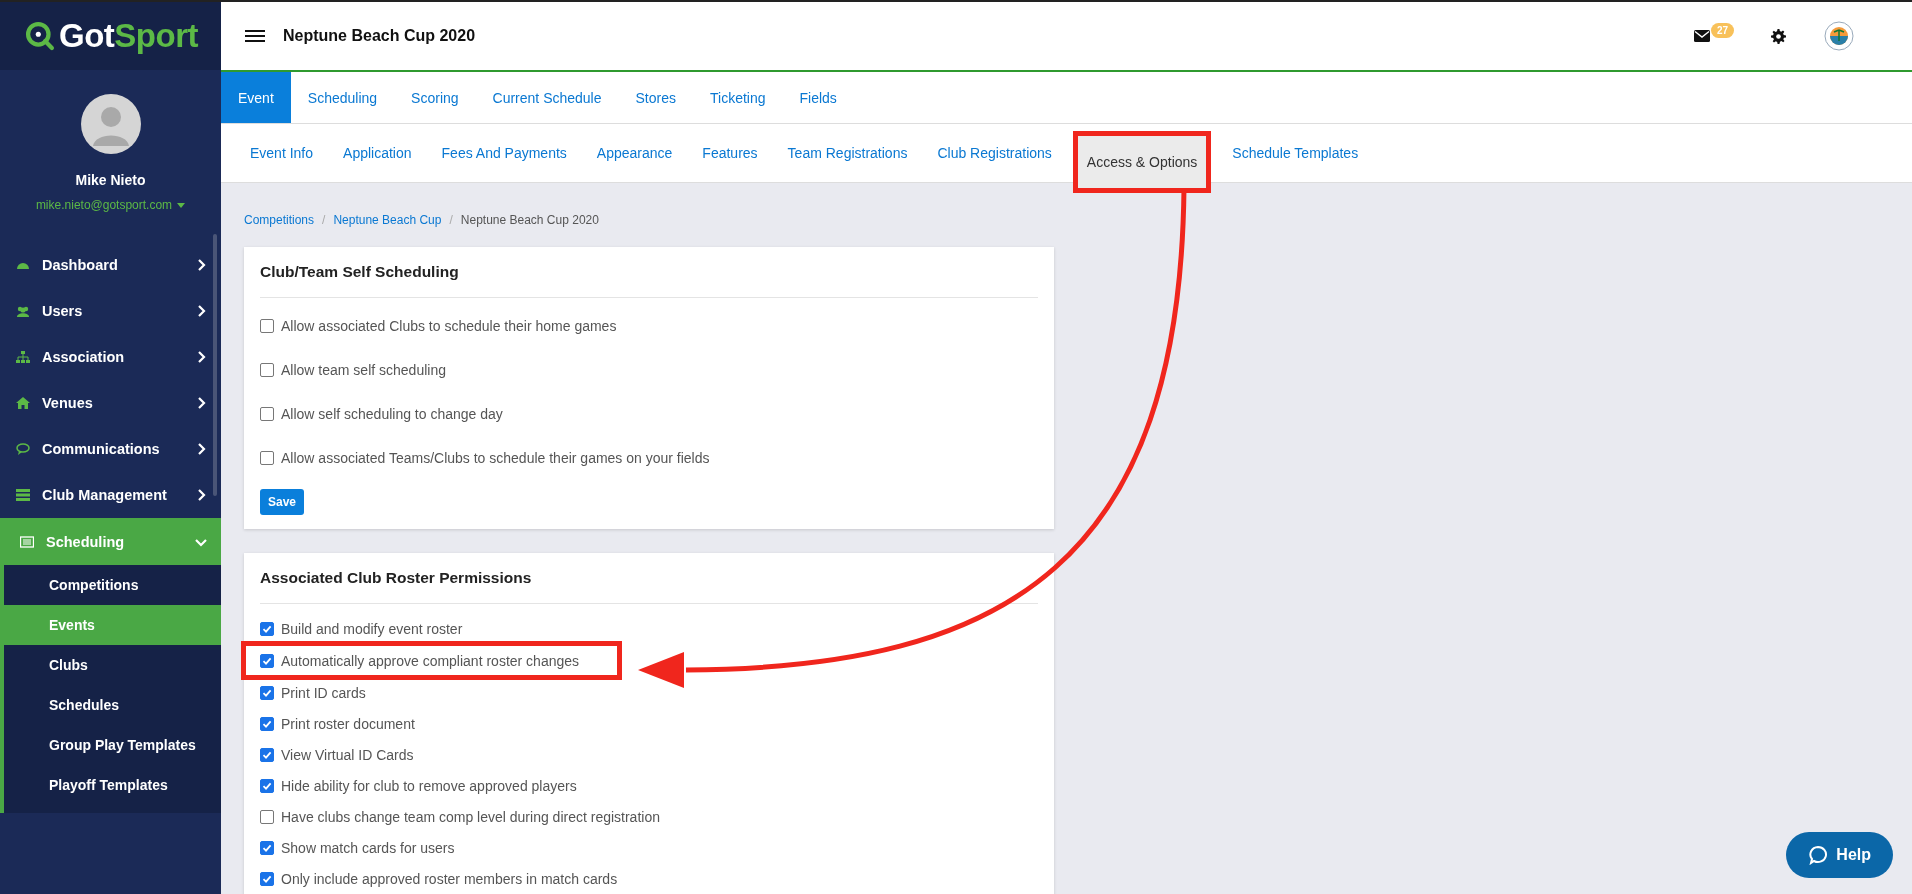 The image size is (1912, 894). Describe the element at coordinates (357, 847) in the screenshot. I see `option-checkbox: Show match cards for users` at that location.